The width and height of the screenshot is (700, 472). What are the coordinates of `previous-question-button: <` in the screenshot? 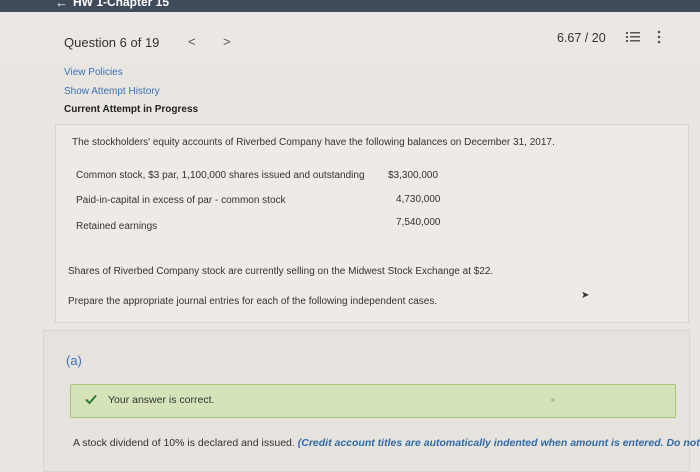 It's located at (192, 41).